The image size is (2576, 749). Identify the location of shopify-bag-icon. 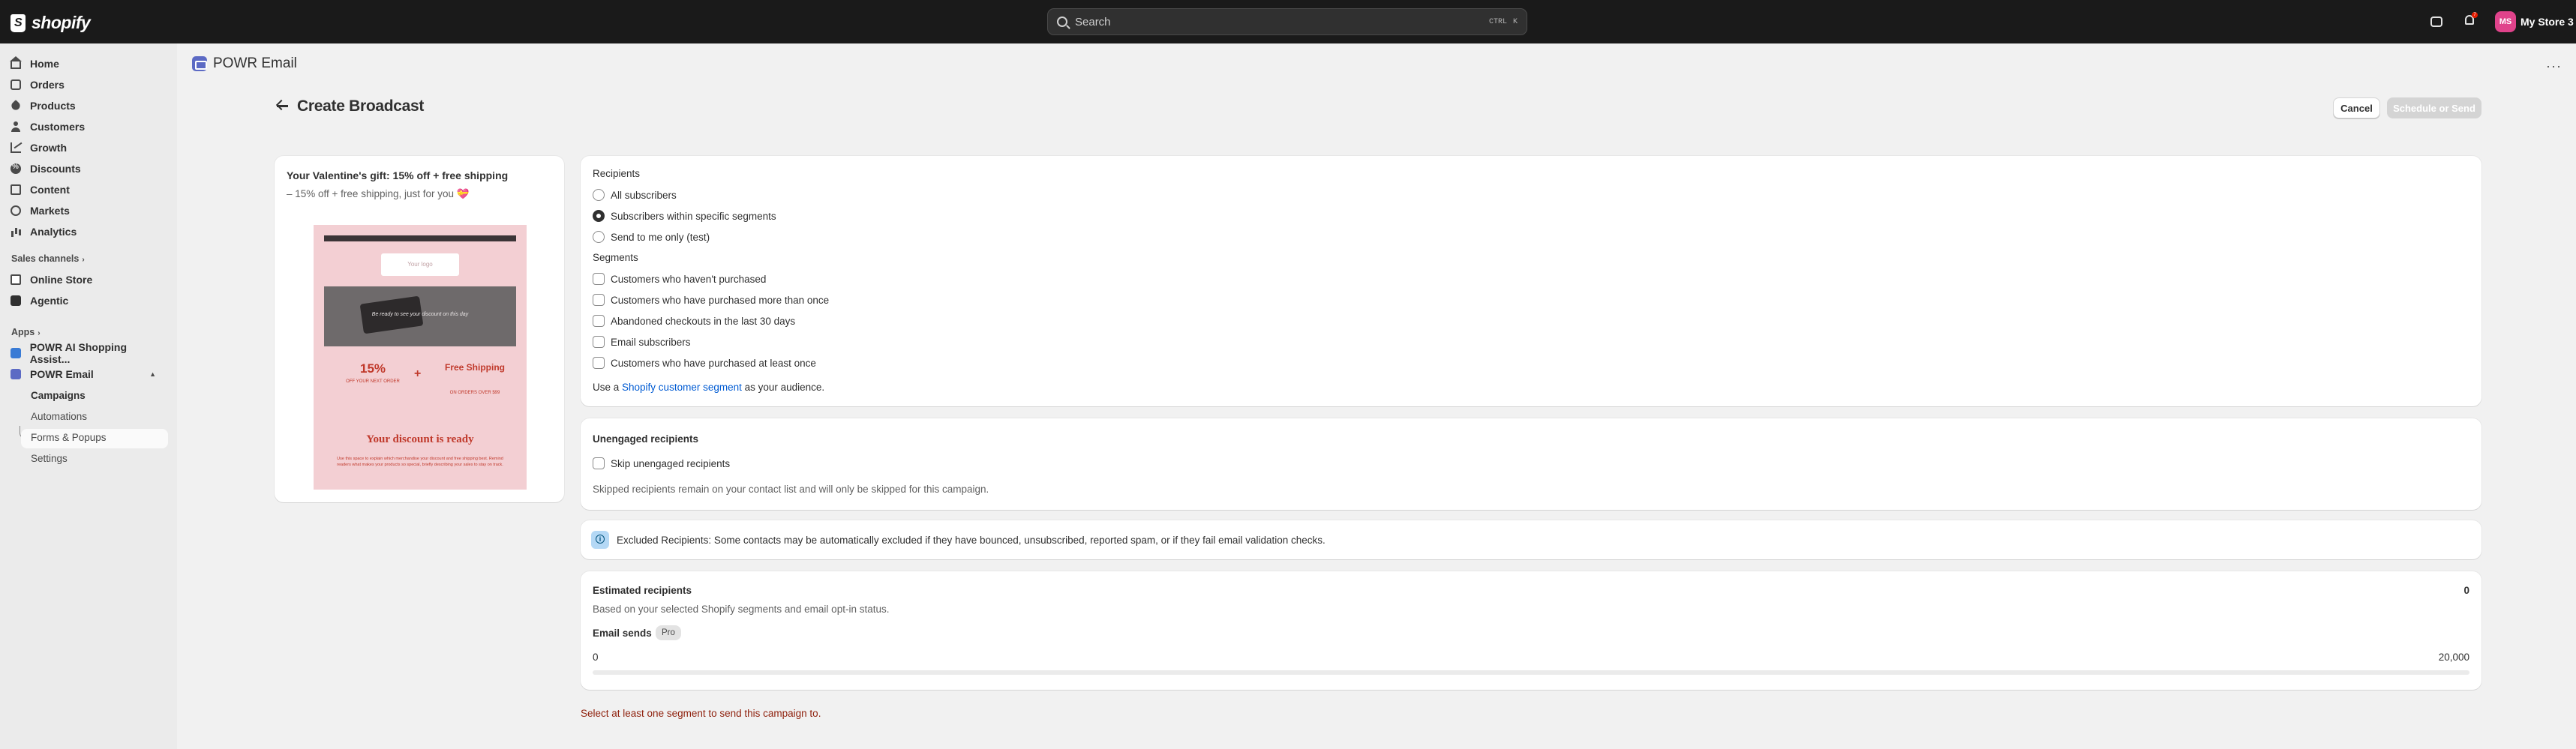
(18, 22).